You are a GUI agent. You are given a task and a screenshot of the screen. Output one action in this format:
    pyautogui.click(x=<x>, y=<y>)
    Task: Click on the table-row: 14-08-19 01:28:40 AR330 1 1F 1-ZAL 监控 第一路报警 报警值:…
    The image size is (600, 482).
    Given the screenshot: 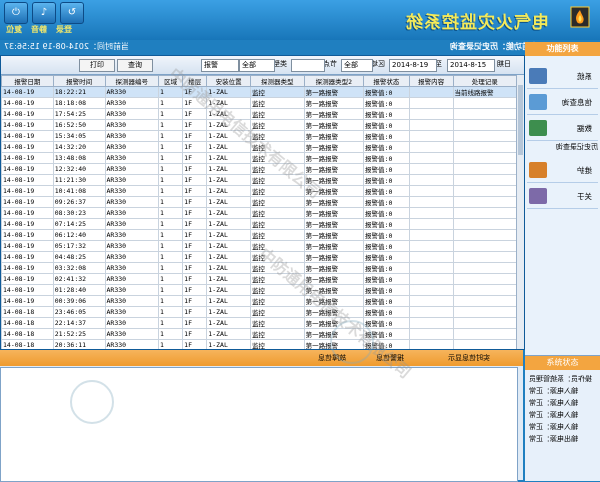 What is the action you would take?
    pyautogui.click(x=259, y=290)
    